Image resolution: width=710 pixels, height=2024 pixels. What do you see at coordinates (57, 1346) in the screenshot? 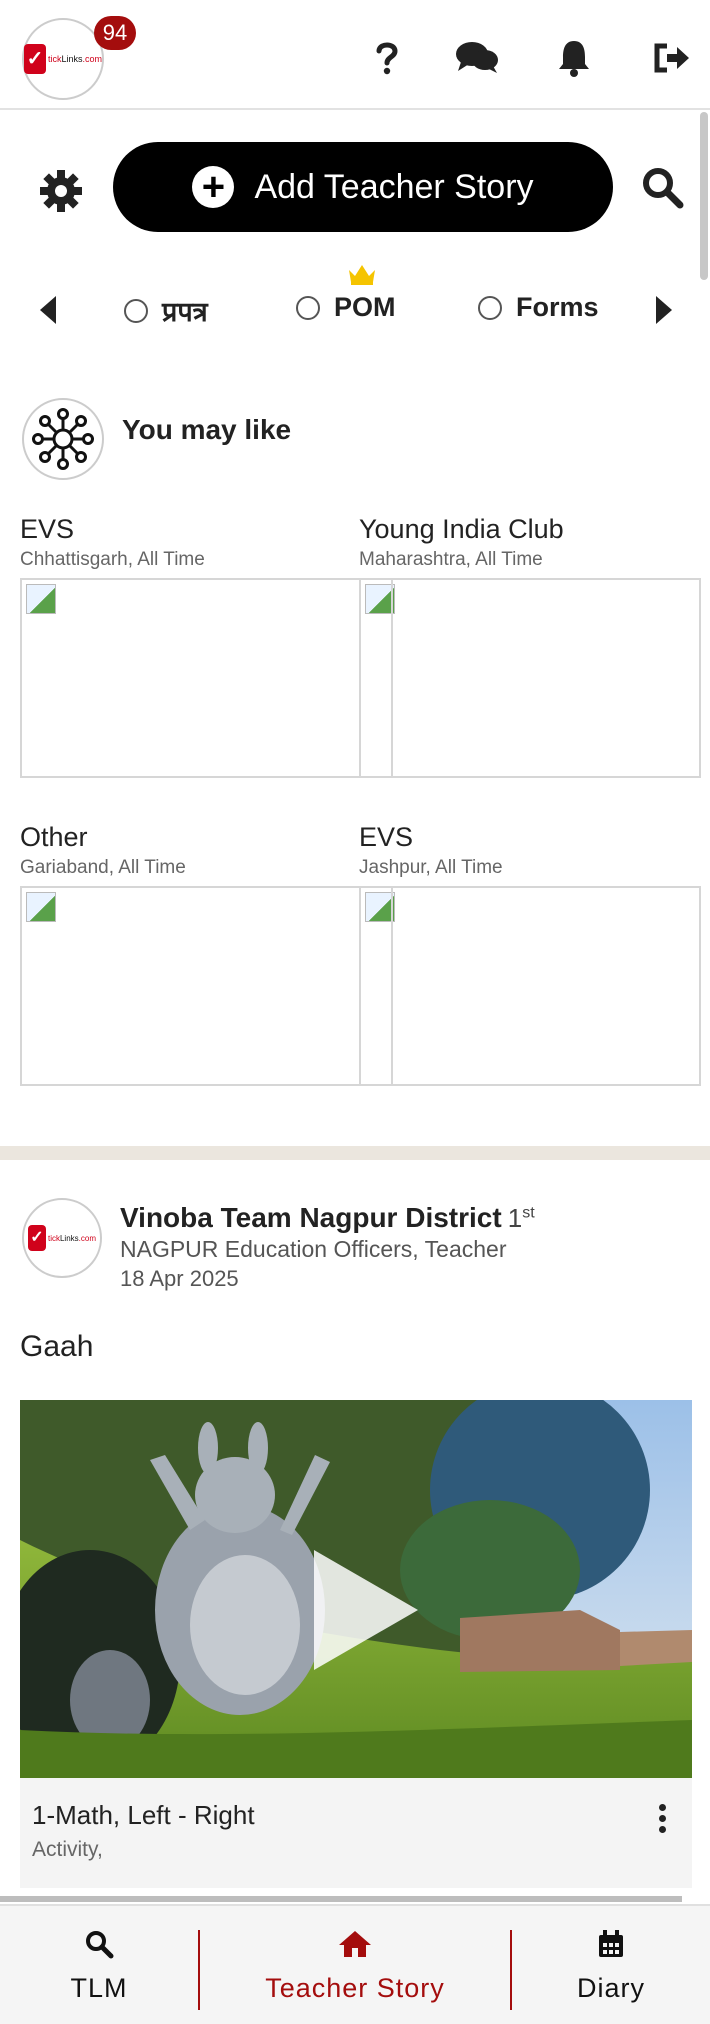
I see `post-text: Gaah` at bounding box center [57, 1346].